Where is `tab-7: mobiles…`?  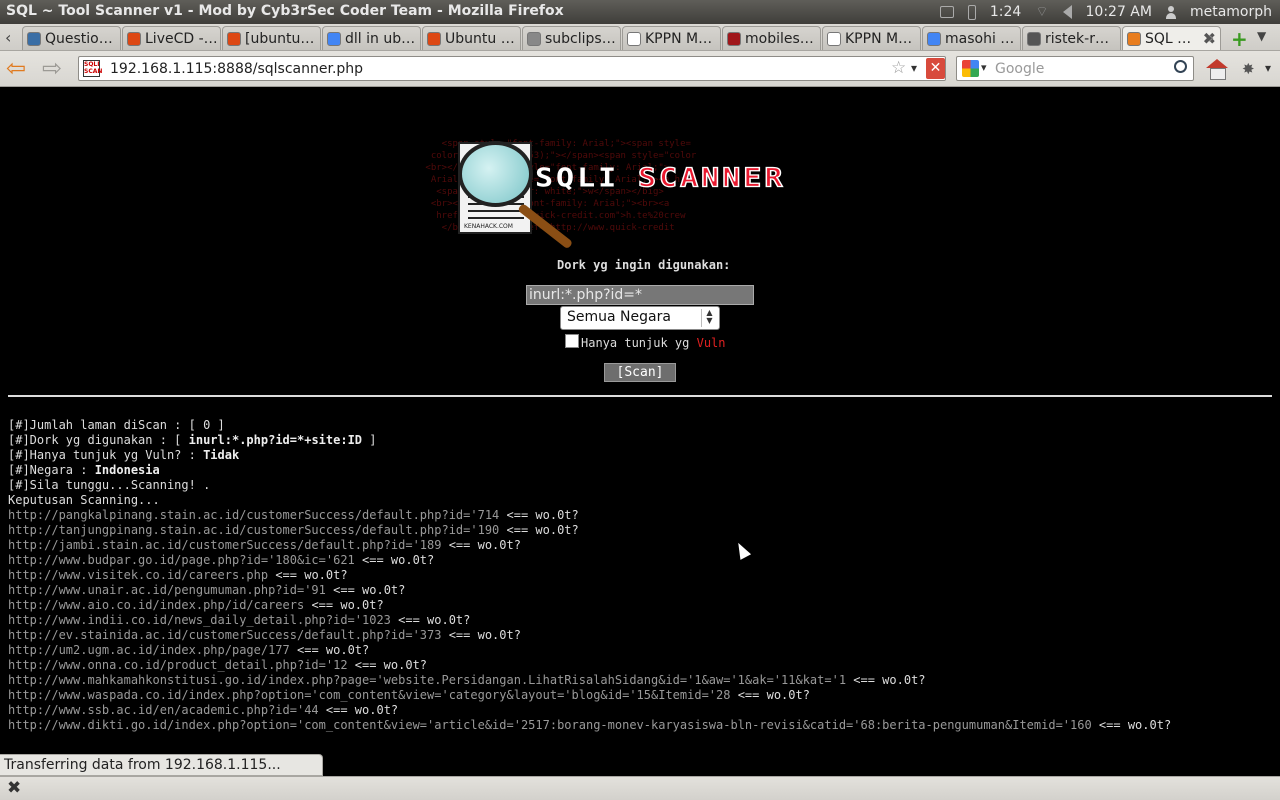 tab-7: mobiles… is located at coordinates (771, 38).